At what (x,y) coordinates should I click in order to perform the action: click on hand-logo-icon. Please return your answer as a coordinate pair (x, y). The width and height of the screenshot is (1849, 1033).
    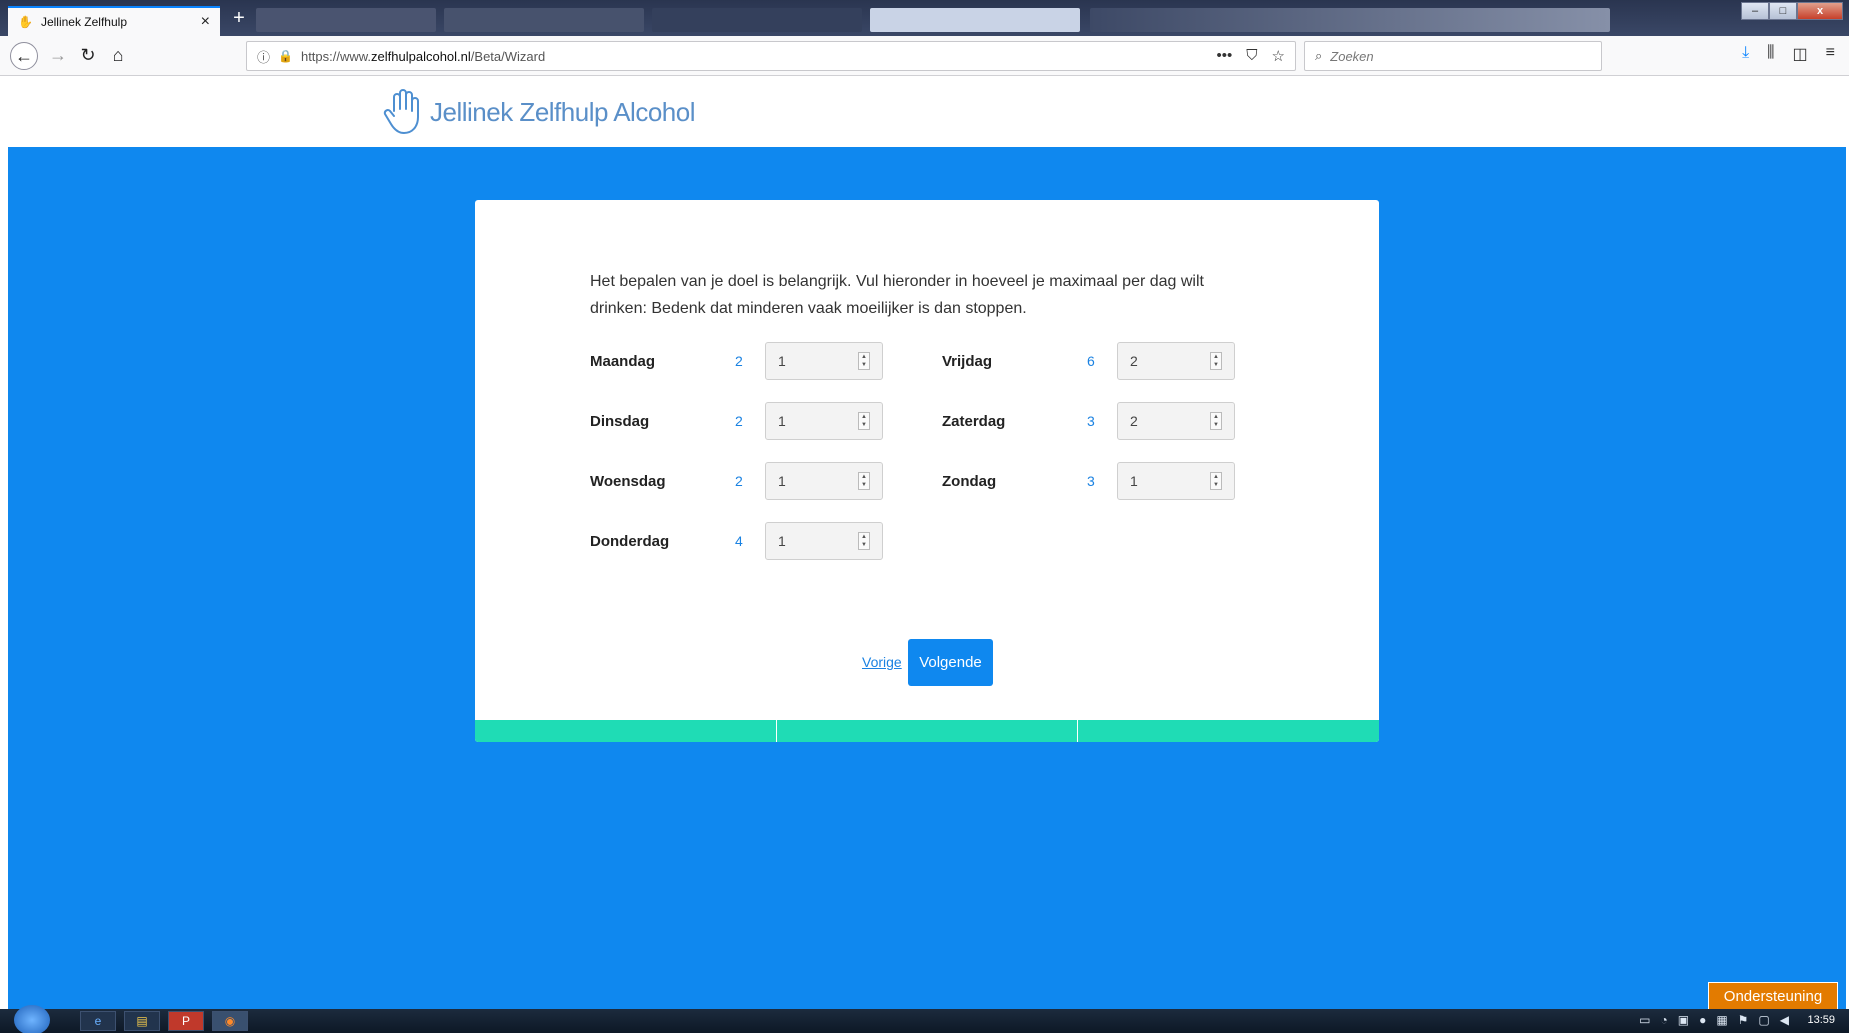
    Looking at the image, I should click on (401, 111).